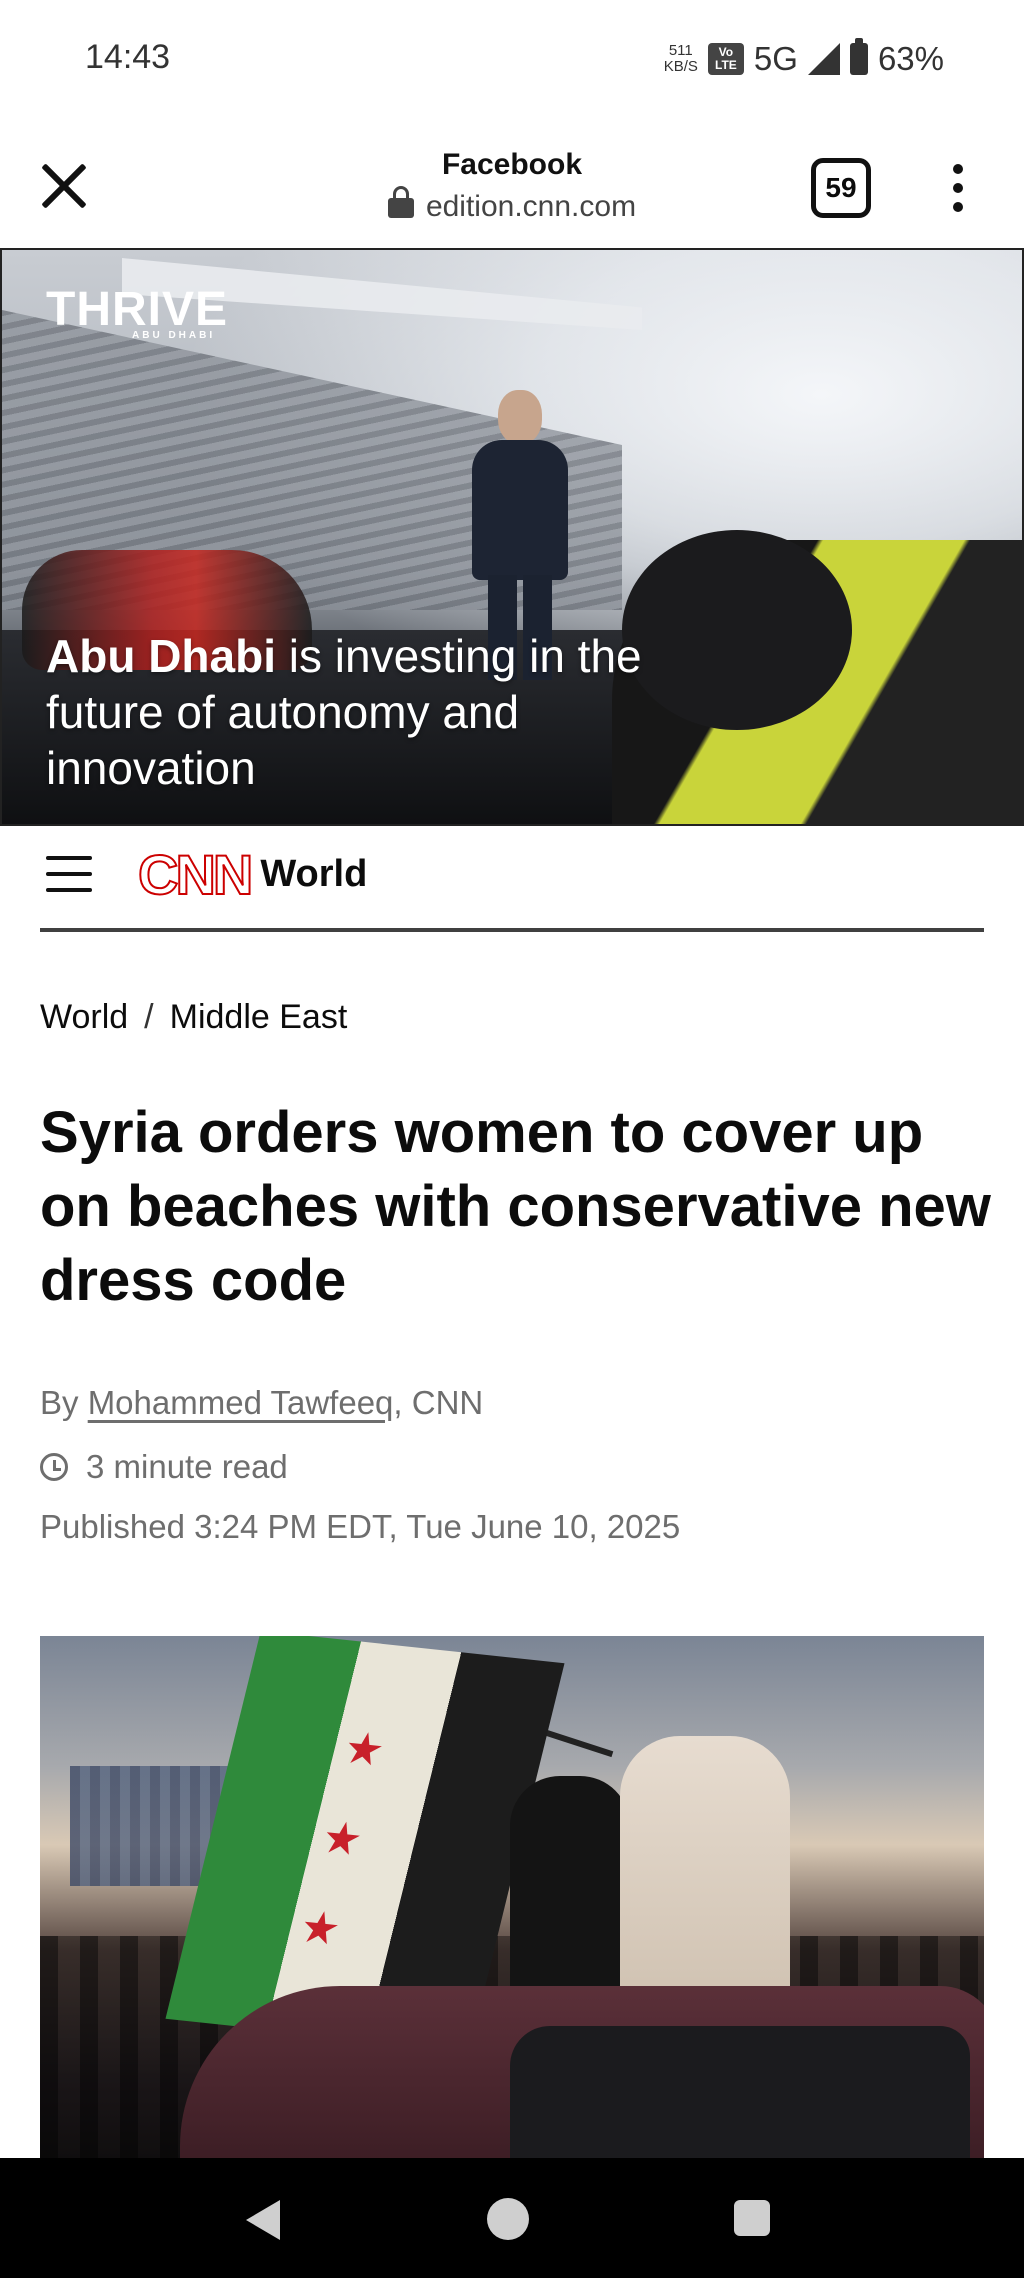  Describe the element at coordinates (174, 335) in the screenshot. I see `ad-brand-sub: ABU DHABI` at that location.